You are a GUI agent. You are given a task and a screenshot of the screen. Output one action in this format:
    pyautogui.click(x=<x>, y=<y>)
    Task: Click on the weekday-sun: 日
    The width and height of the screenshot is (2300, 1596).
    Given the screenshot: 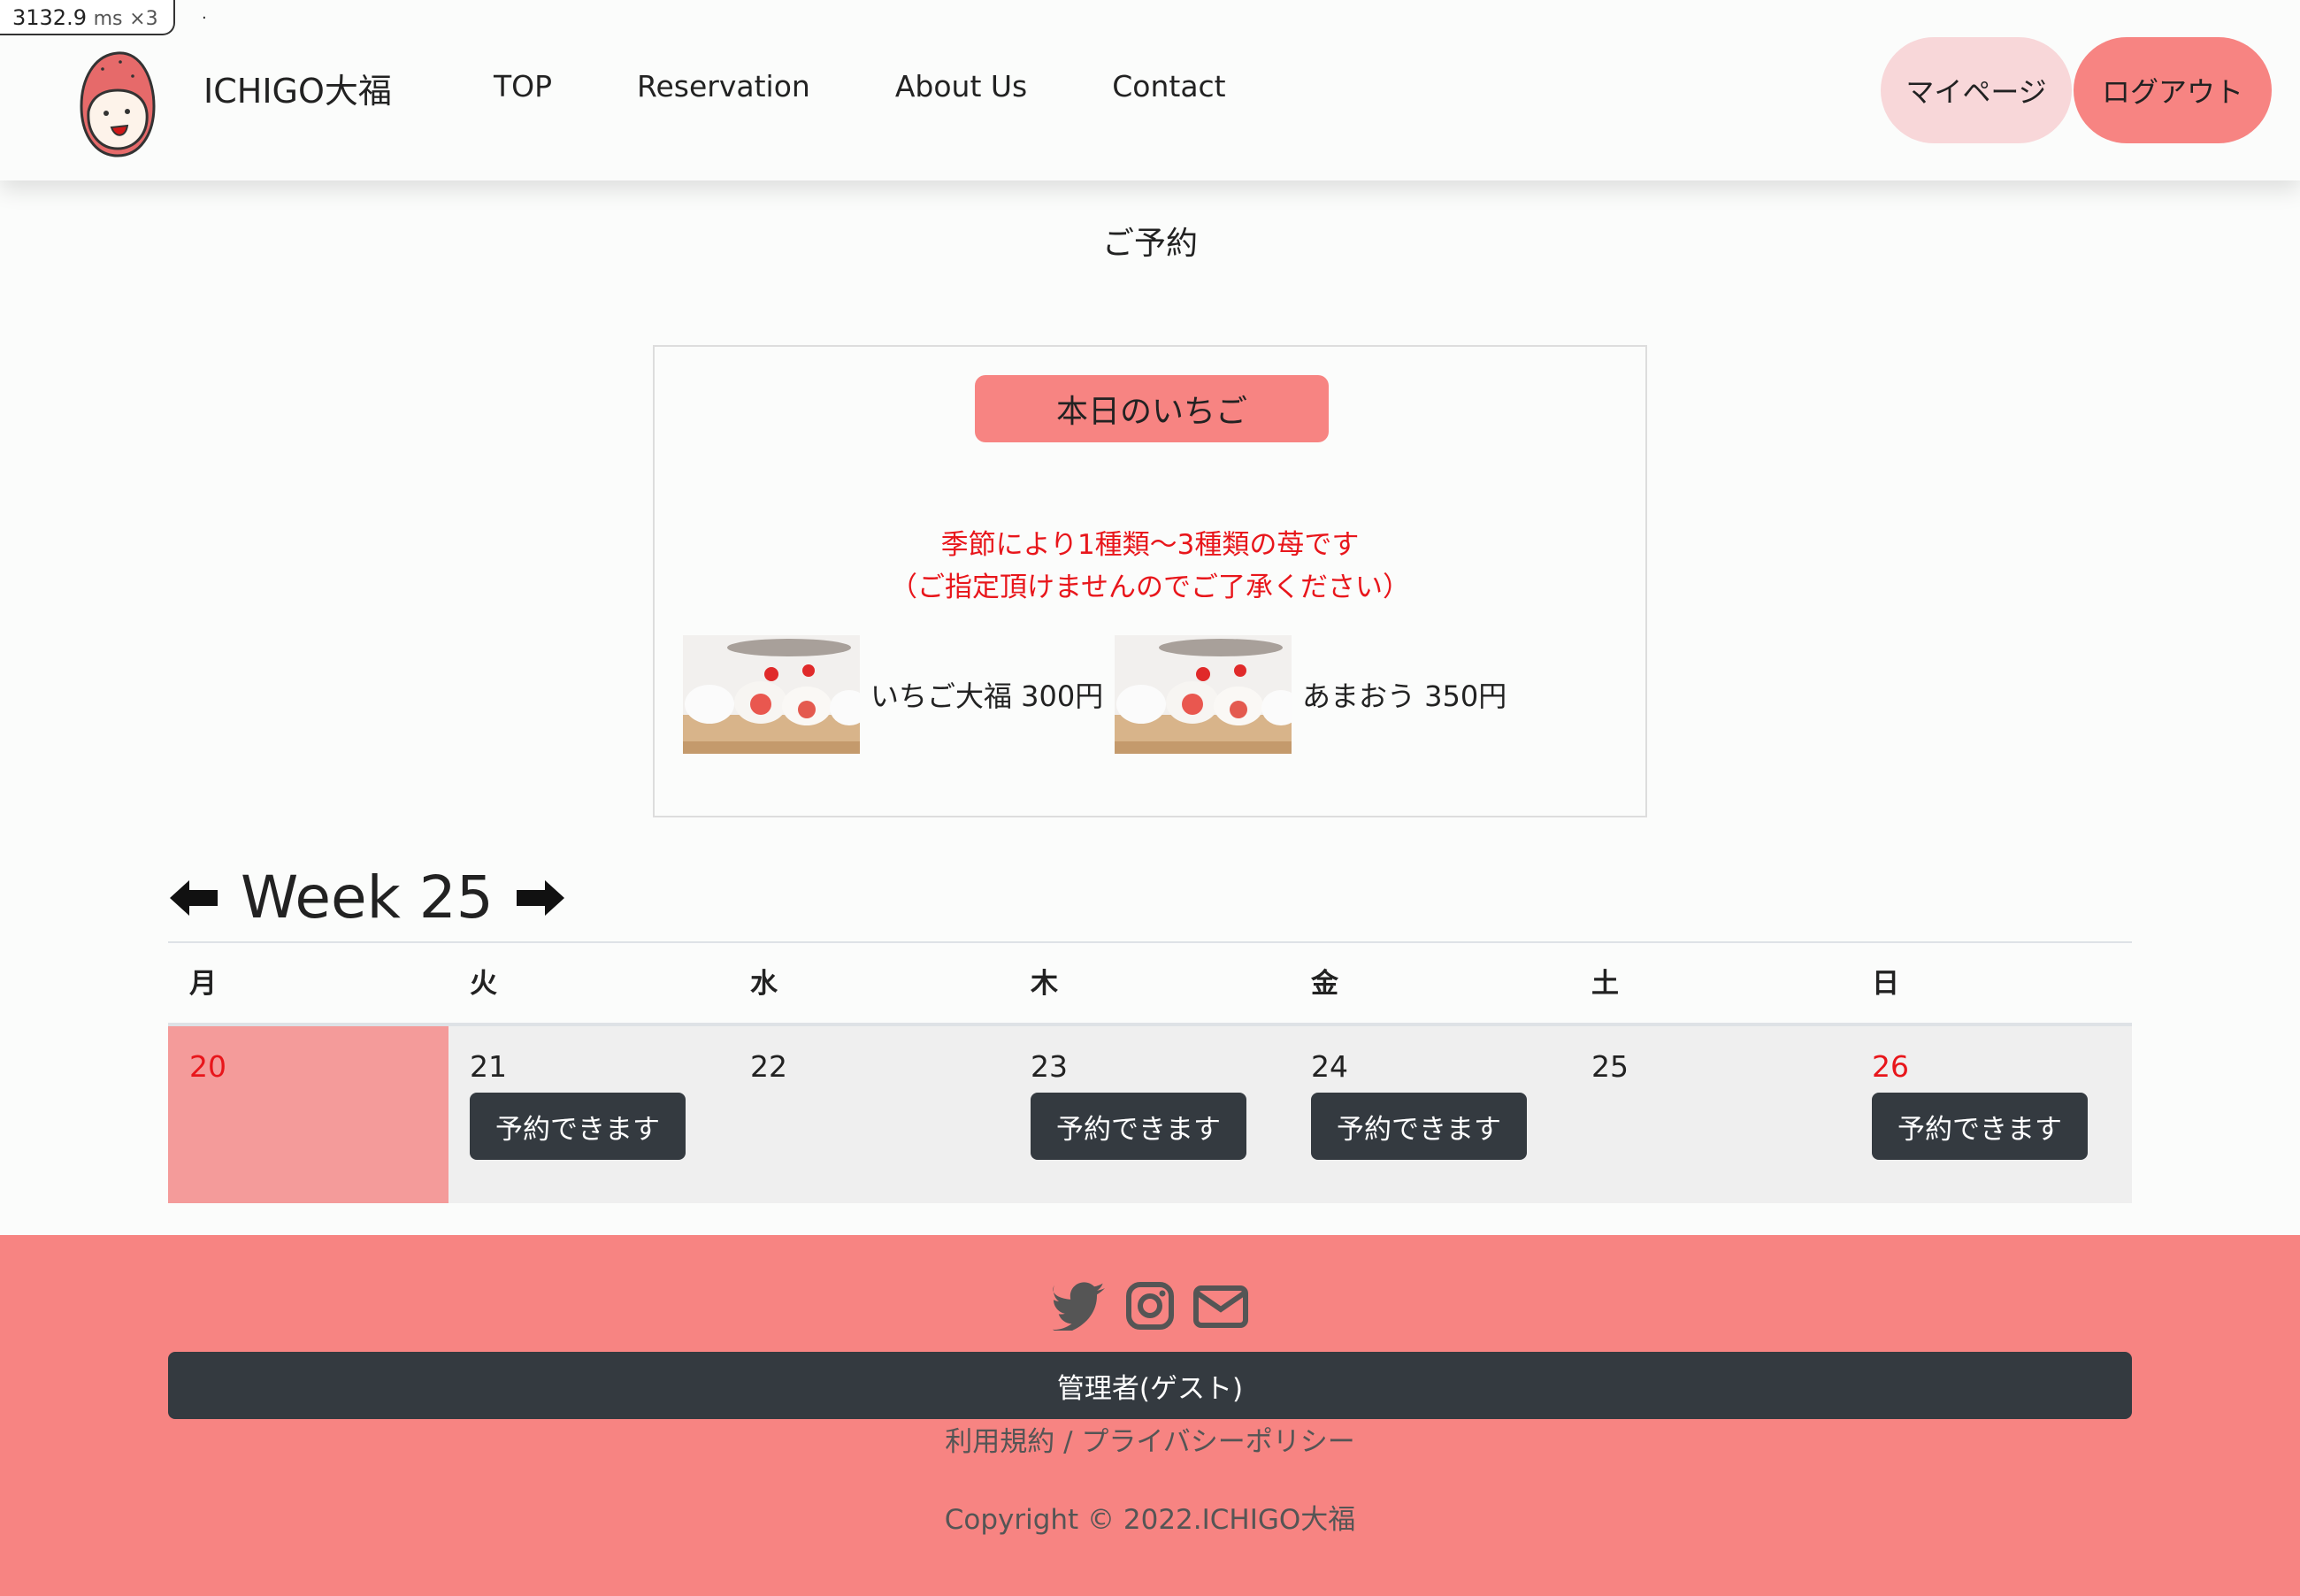 What is the action you would take?
    pyautogui.click(x=1885, y=984)
    